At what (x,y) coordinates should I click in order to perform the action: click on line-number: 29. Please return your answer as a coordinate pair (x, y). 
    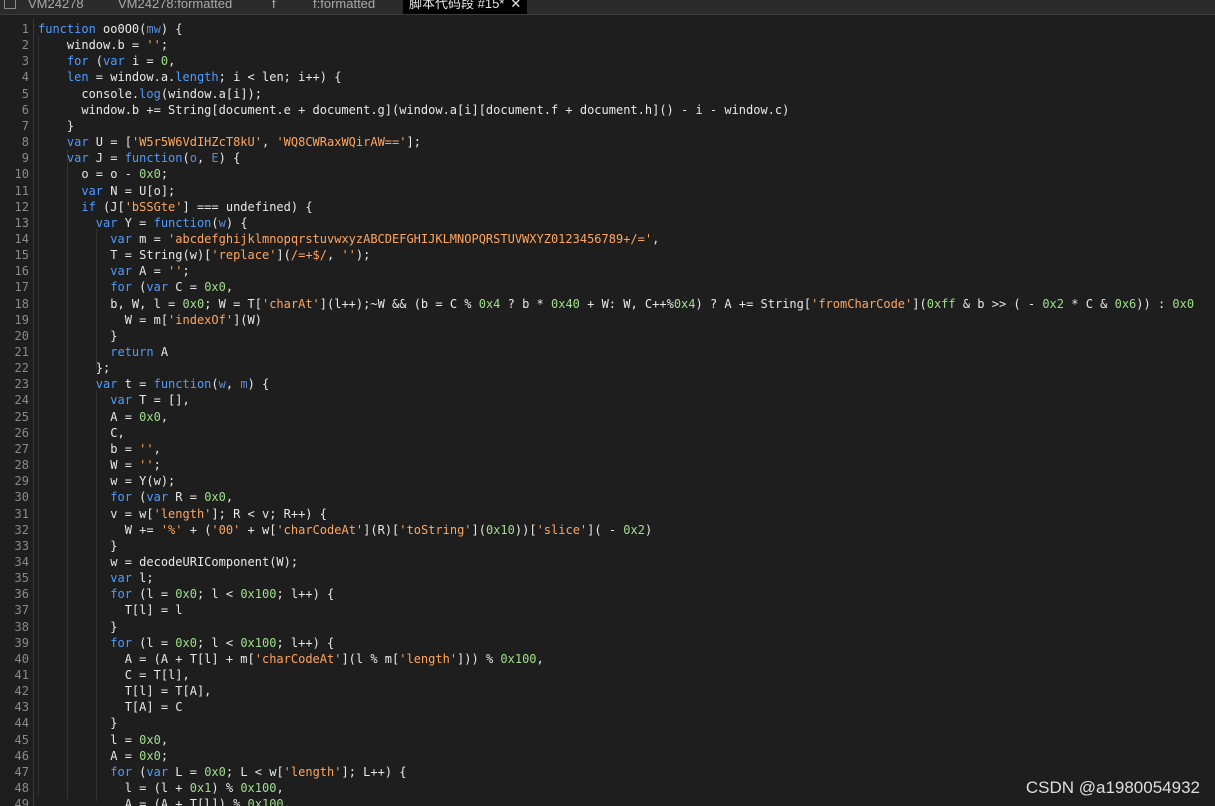
    Looking at the image, I should click on (14, 481).